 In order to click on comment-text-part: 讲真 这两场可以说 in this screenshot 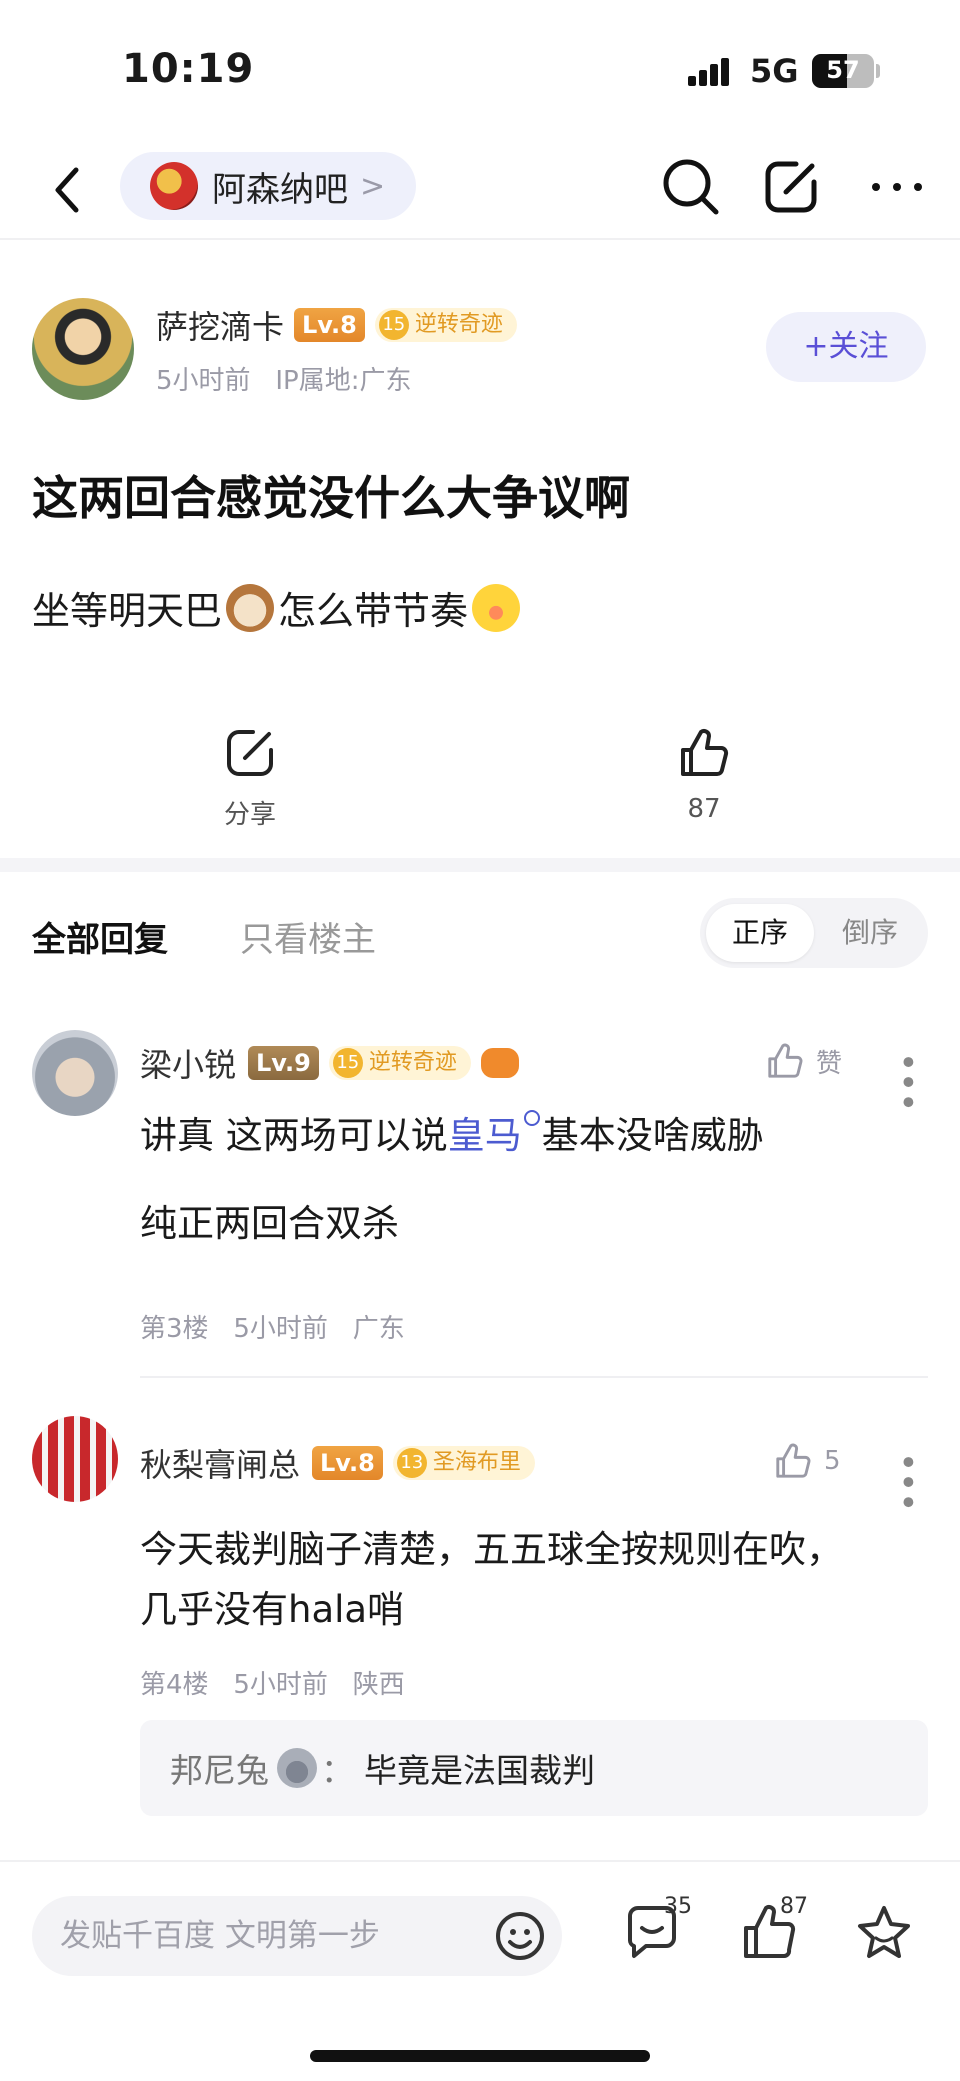, I will do `click(294, 1135)`.